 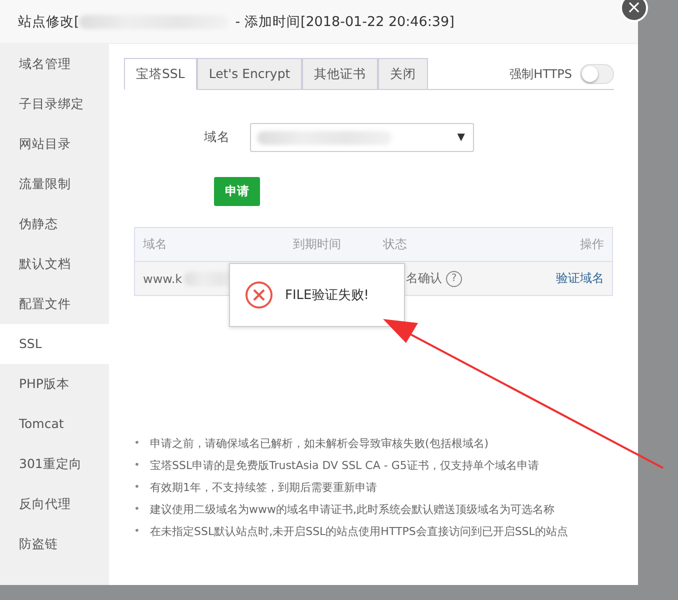 What do you see at coordinates (541, 74) in the screenshot?
I see `toggle-label: 强制HTTPS` at bounding box center [541, 74].